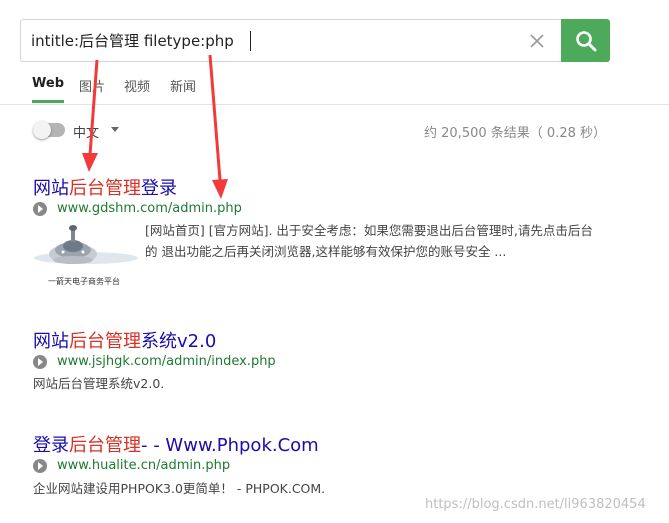  What do you see at coordinates (230, 445) in the screenshot?
I see `title-suffix: - - Www.Phpok.Com` at bounding box center [230, 445].